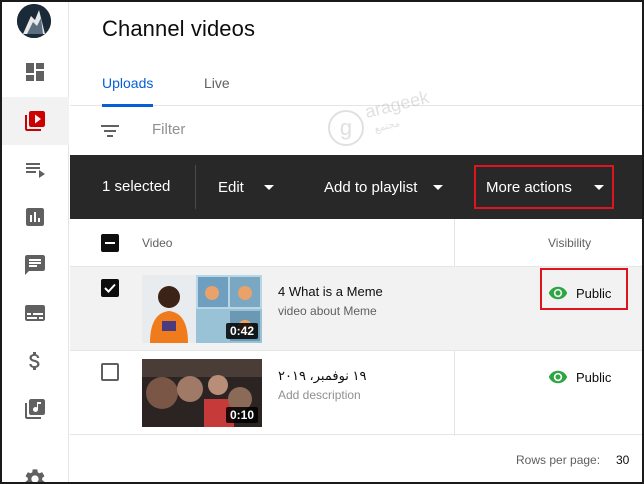 The image size is (644, 484). I want to click on column-header-video: Video, so click(157, 243).